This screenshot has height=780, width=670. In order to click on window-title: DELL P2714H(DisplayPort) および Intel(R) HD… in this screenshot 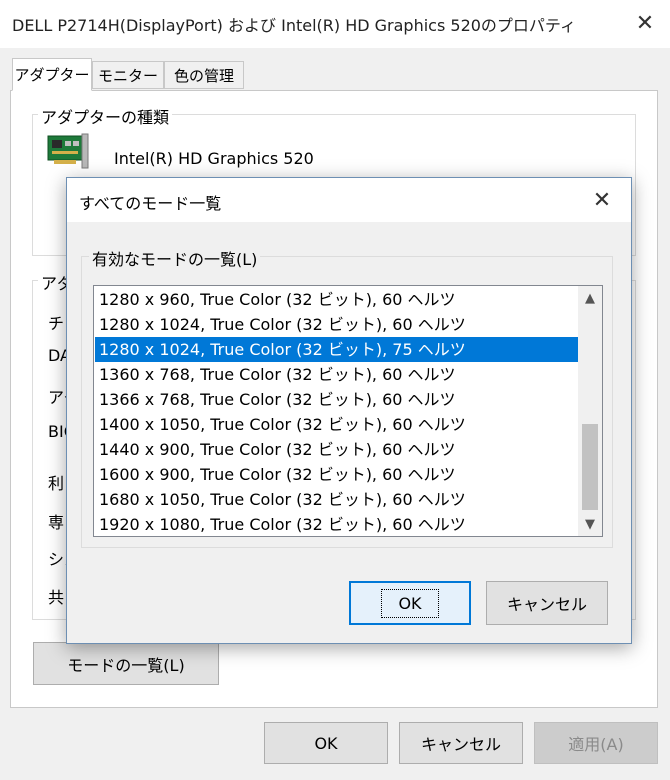, I will do `click(294, 25)`.